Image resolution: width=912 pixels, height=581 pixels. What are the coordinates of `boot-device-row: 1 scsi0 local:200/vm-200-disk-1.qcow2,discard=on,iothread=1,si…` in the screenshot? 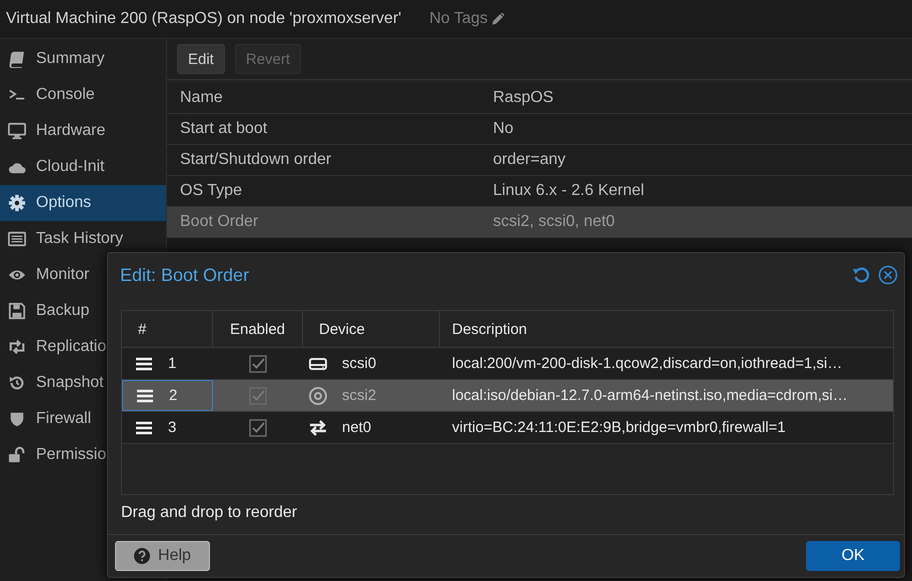 It's located at (507, 364).